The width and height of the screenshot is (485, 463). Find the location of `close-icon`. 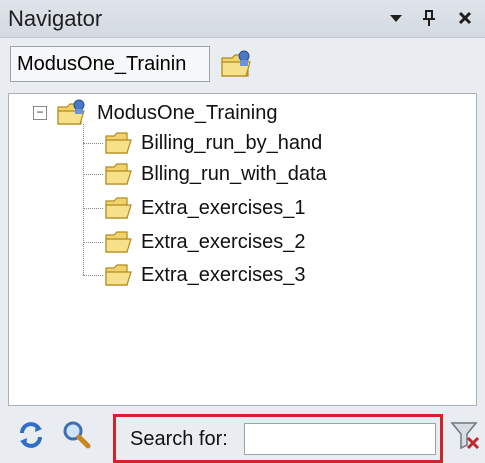

close-icon is located at coordinates (465, 18).